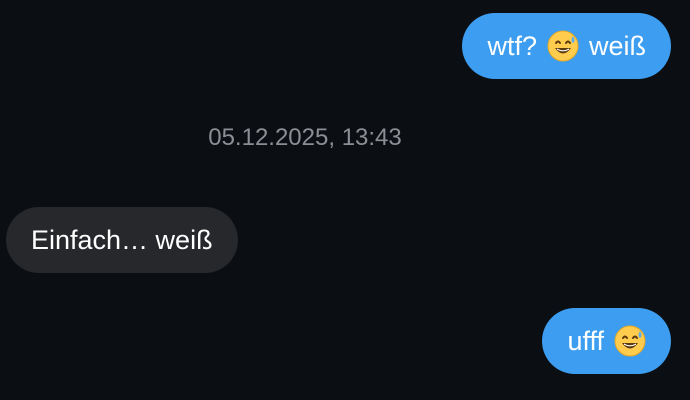 This screenshot has height=400, width=690. I want to click on message-text: ufff, so click(585, 340).